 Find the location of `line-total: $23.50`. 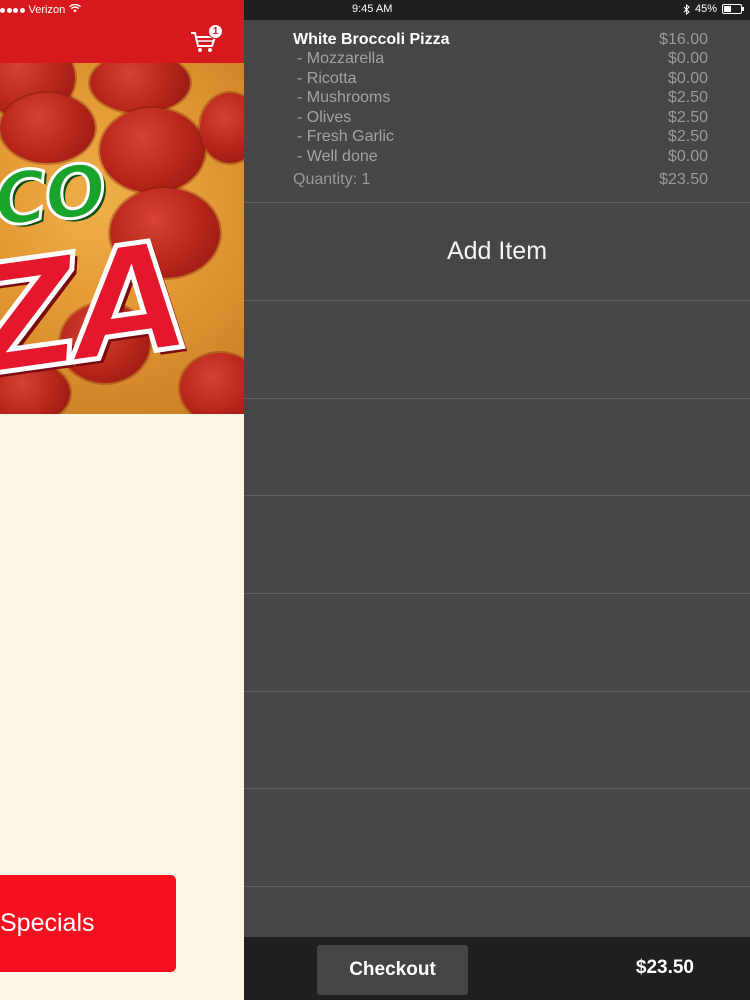

line-total: $23.50 is located at coordinates (683, 180).